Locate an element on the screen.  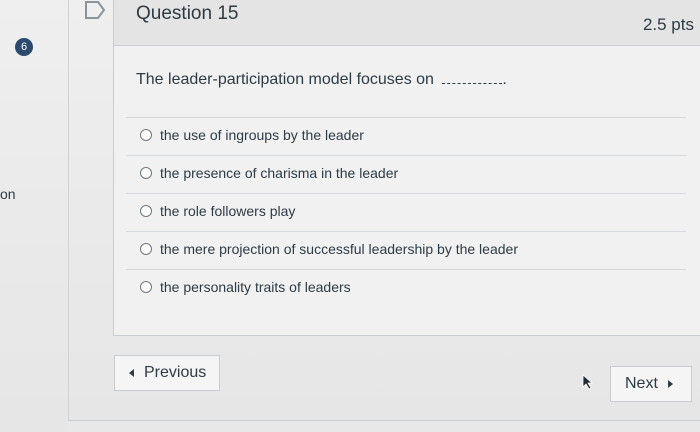
answer-option: the personality traits of leaders is located at coordinates (406, 288).